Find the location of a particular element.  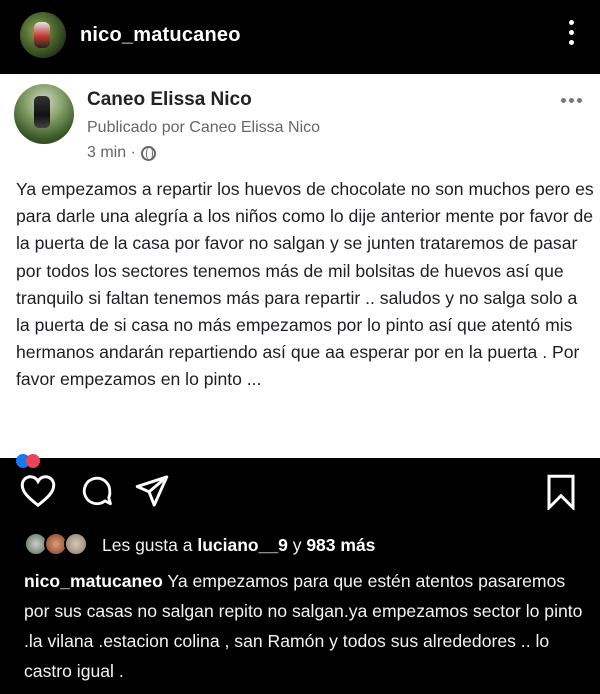

fb-timestamp: 3 min · is located at coordinates (121, 153).